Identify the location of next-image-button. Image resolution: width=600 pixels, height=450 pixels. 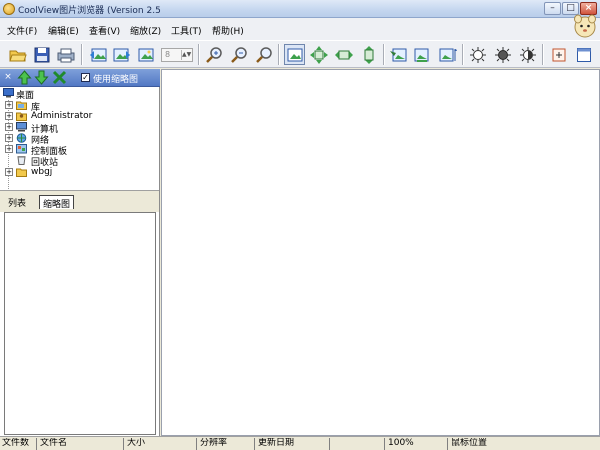
(121, 54).